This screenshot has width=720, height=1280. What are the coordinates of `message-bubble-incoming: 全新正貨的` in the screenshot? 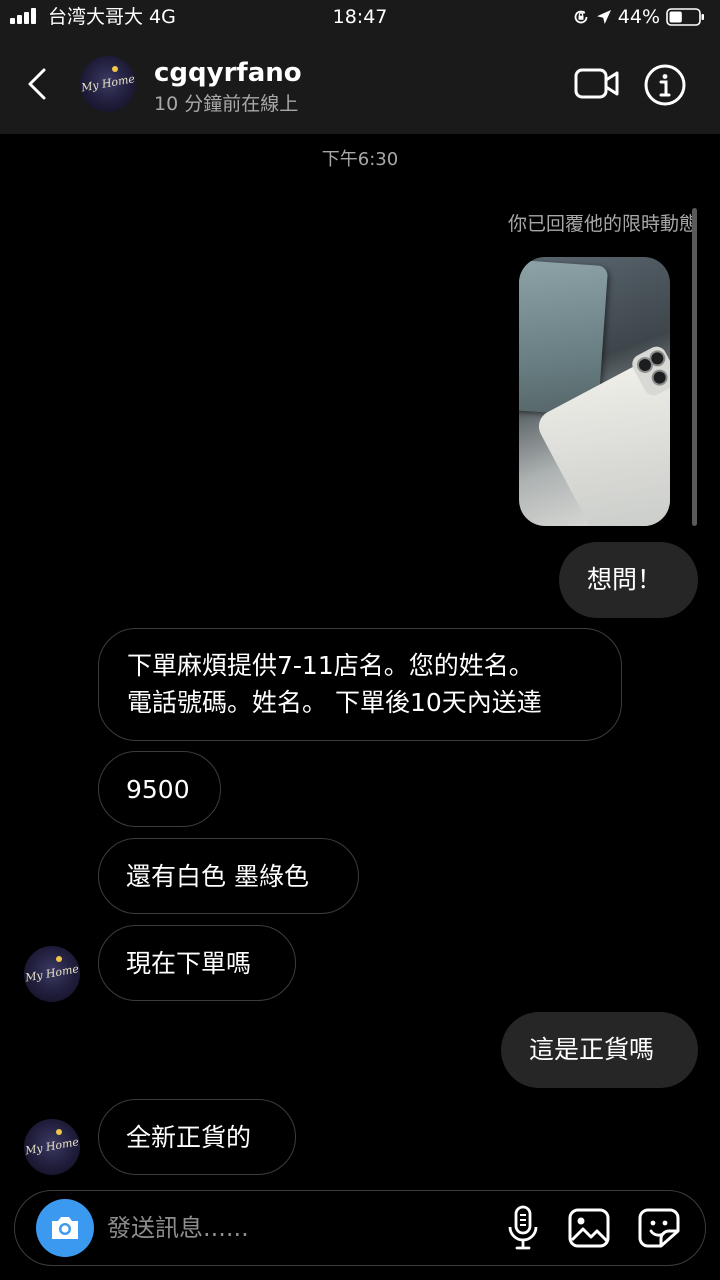 It's located at (197, 1137).